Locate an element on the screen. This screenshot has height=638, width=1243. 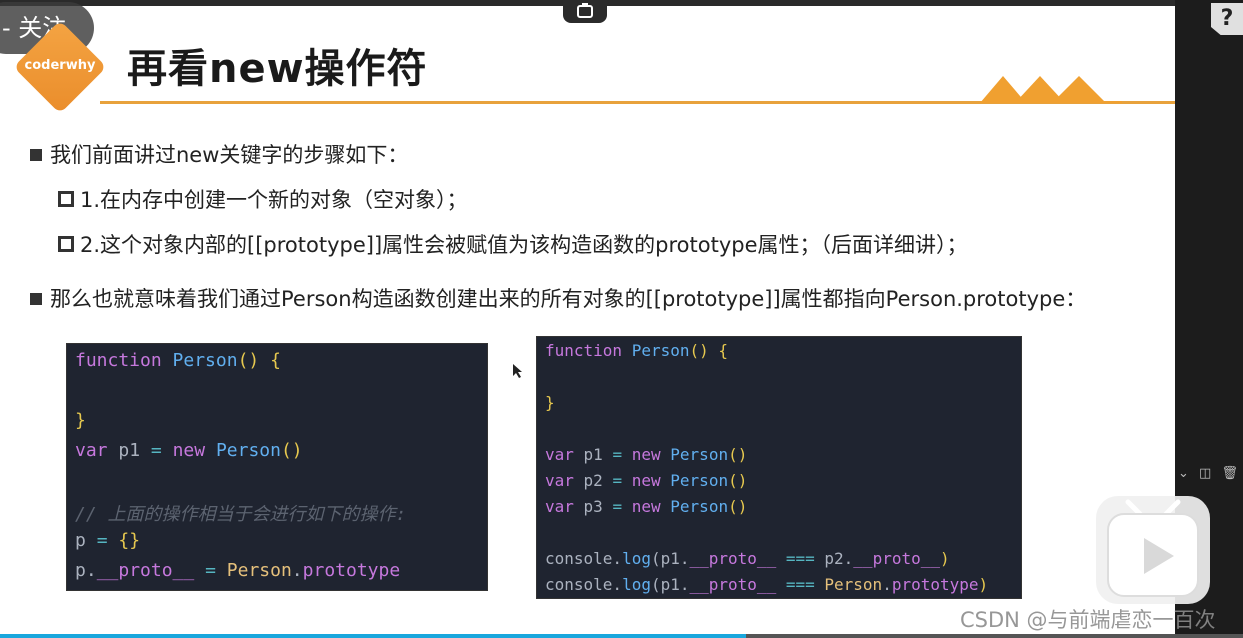
bullet-text: 我们前面讲过new关键字的步骤如下： is located at coordinates (229, 155).